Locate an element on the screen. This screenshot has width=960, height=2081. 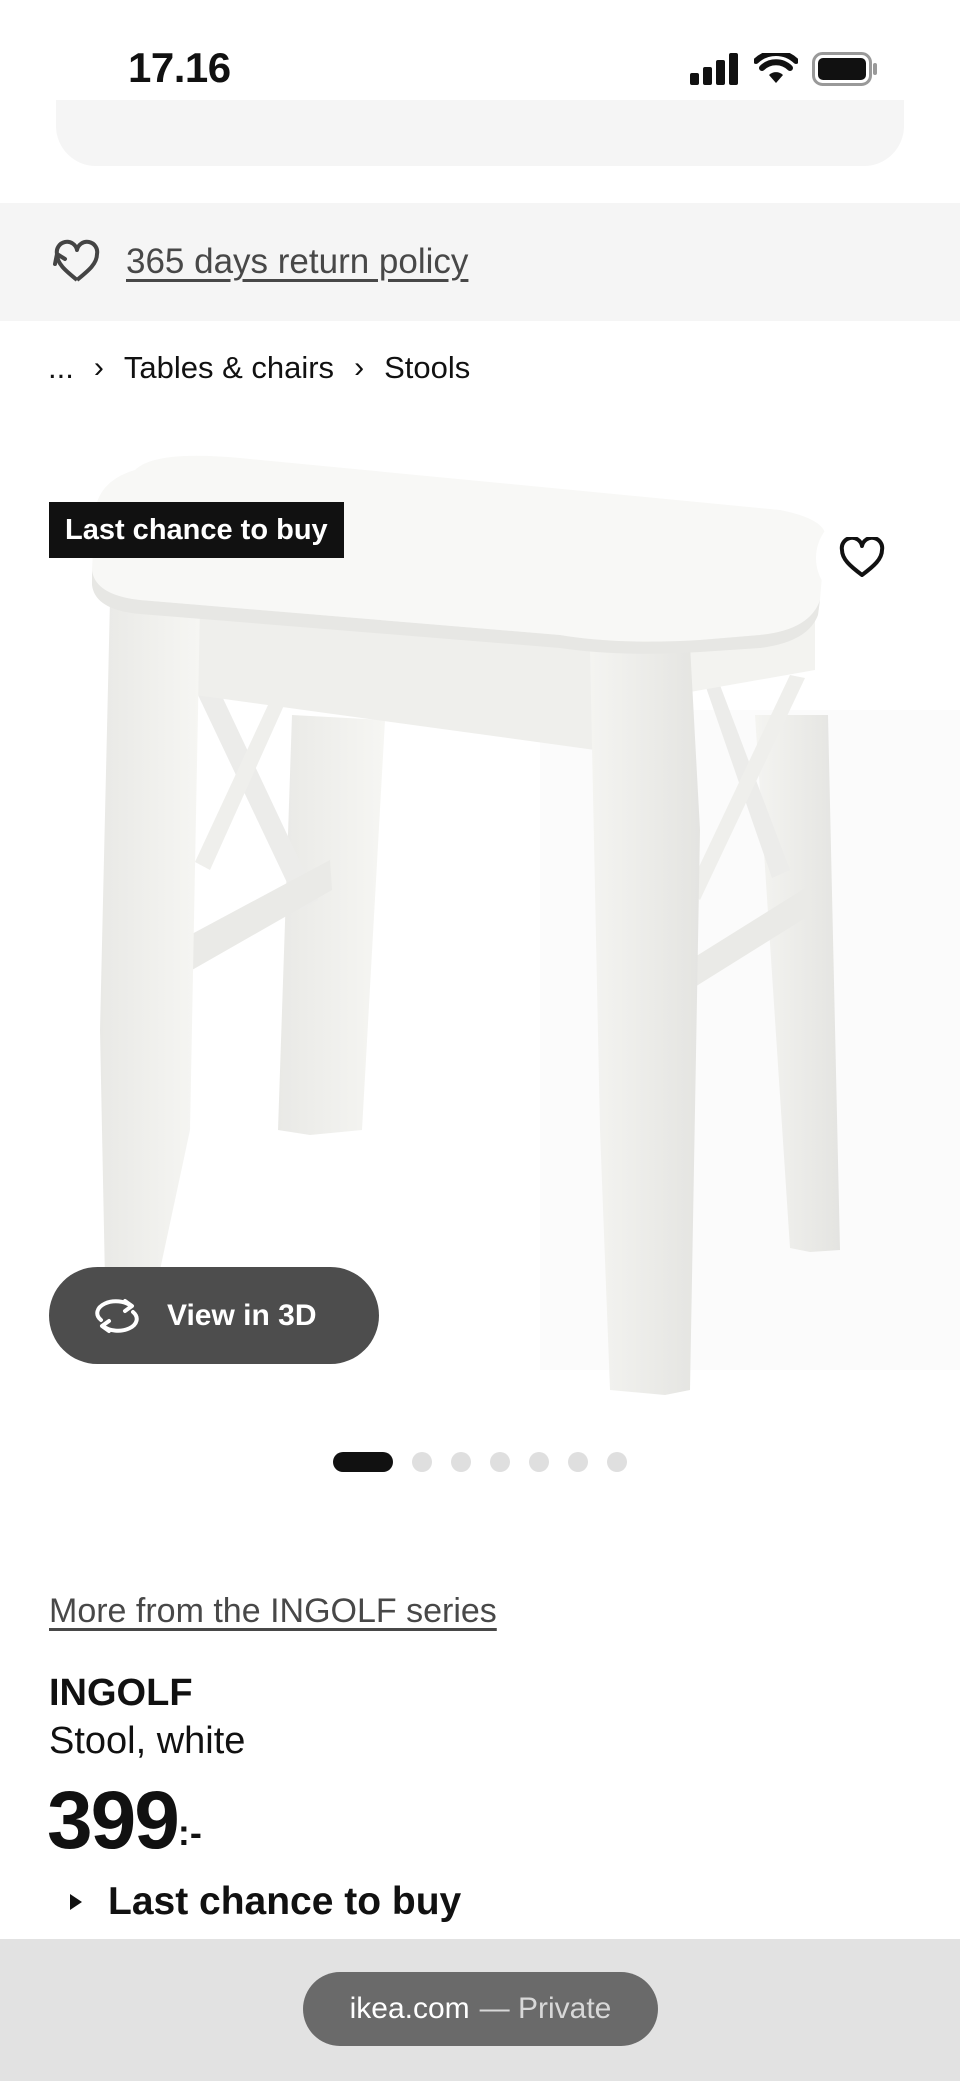
status-time: 17.16 is located at coordinates (179, 67).